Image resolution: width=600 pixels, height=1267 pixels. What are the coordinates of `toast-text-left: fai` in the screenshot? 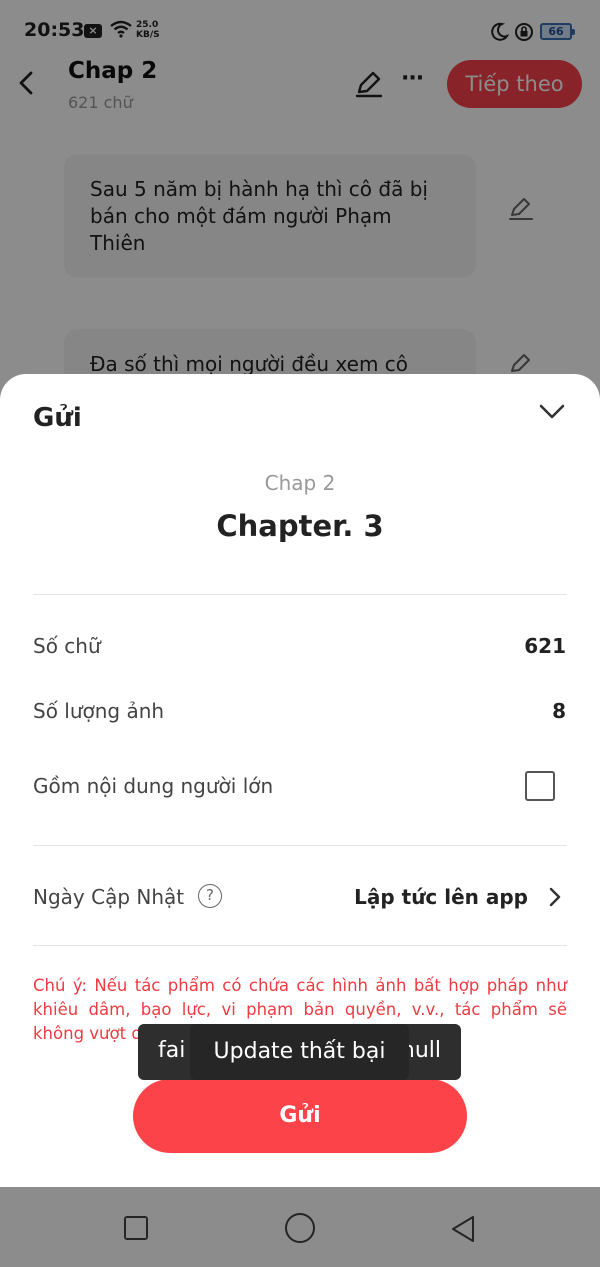 It's located at (172, 1050).